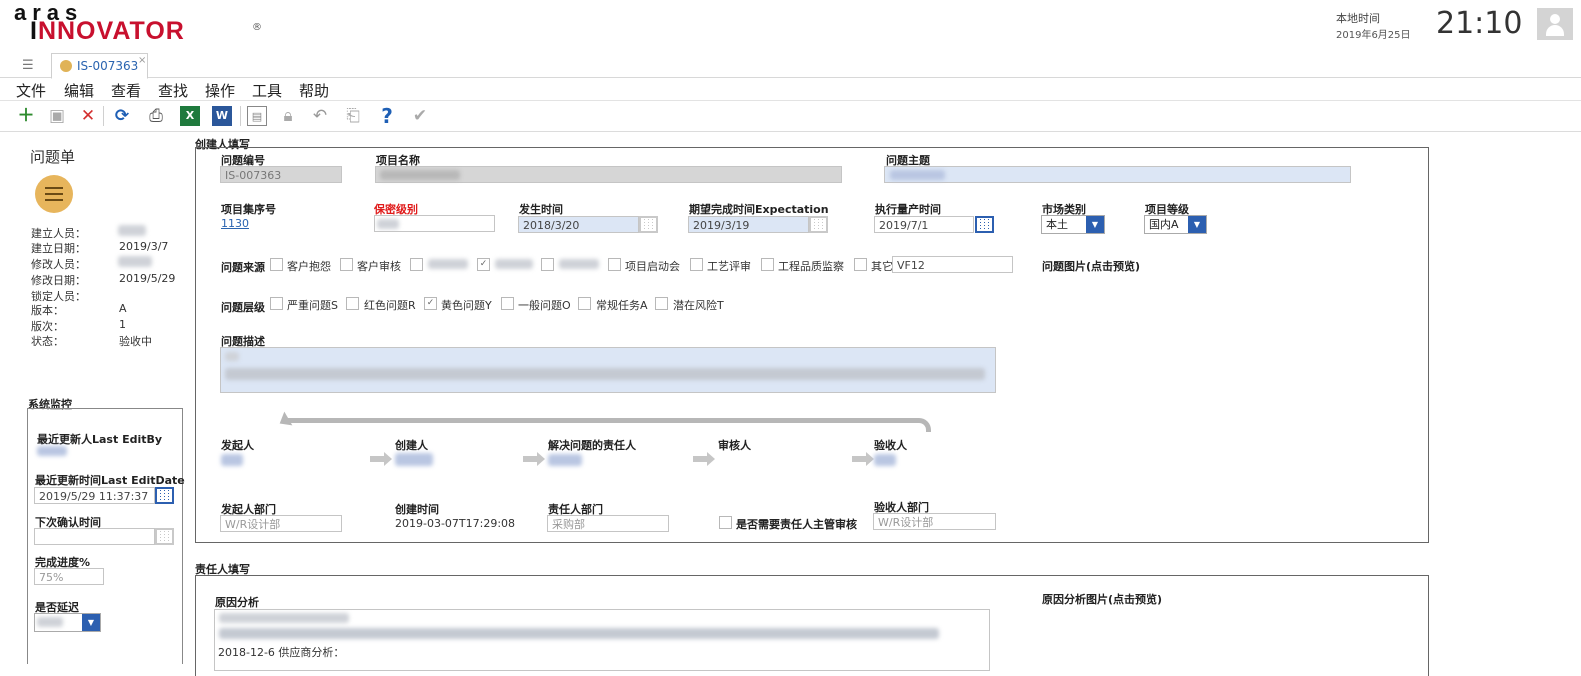 This screenshot has width=1581, height=676. What do you see at coordinates (69, 576) in the screenshot?
I see `progress-field: 75%` at bounding box center [69, 576].